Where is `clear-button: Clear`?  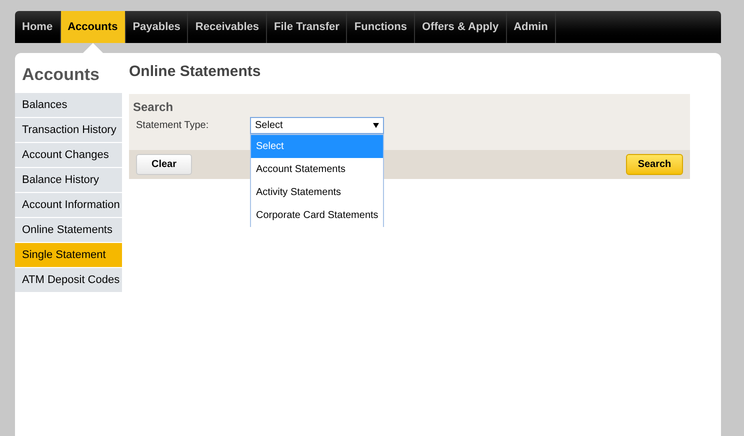
clear-button: Clear is located at coordinates (164, 164).